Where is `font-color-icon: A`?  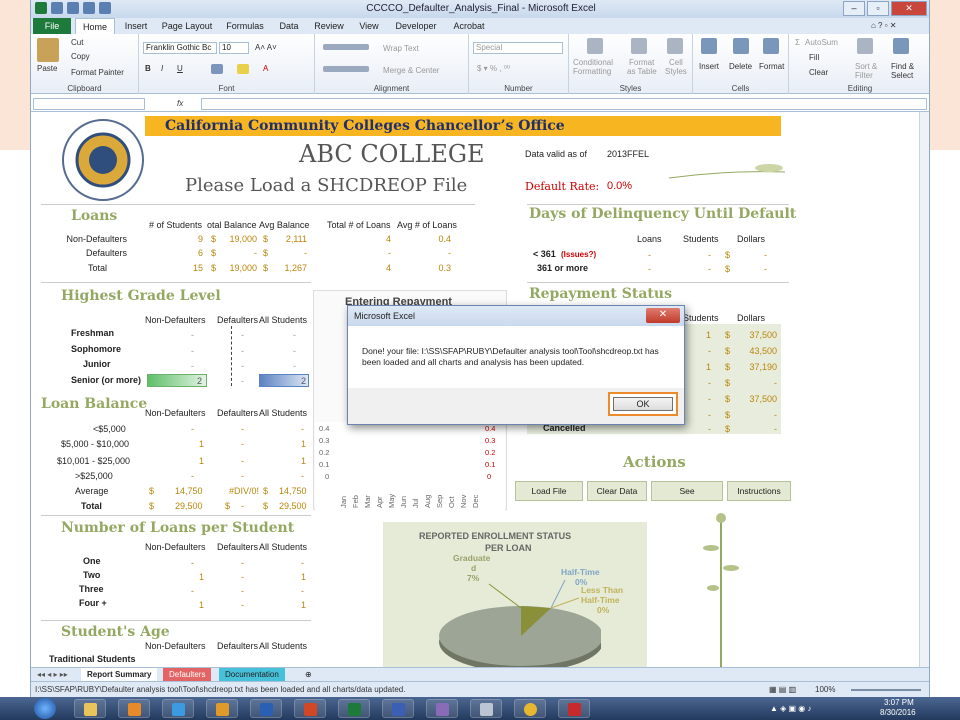 font-color-icon: A is located at coordinates (265, 68).